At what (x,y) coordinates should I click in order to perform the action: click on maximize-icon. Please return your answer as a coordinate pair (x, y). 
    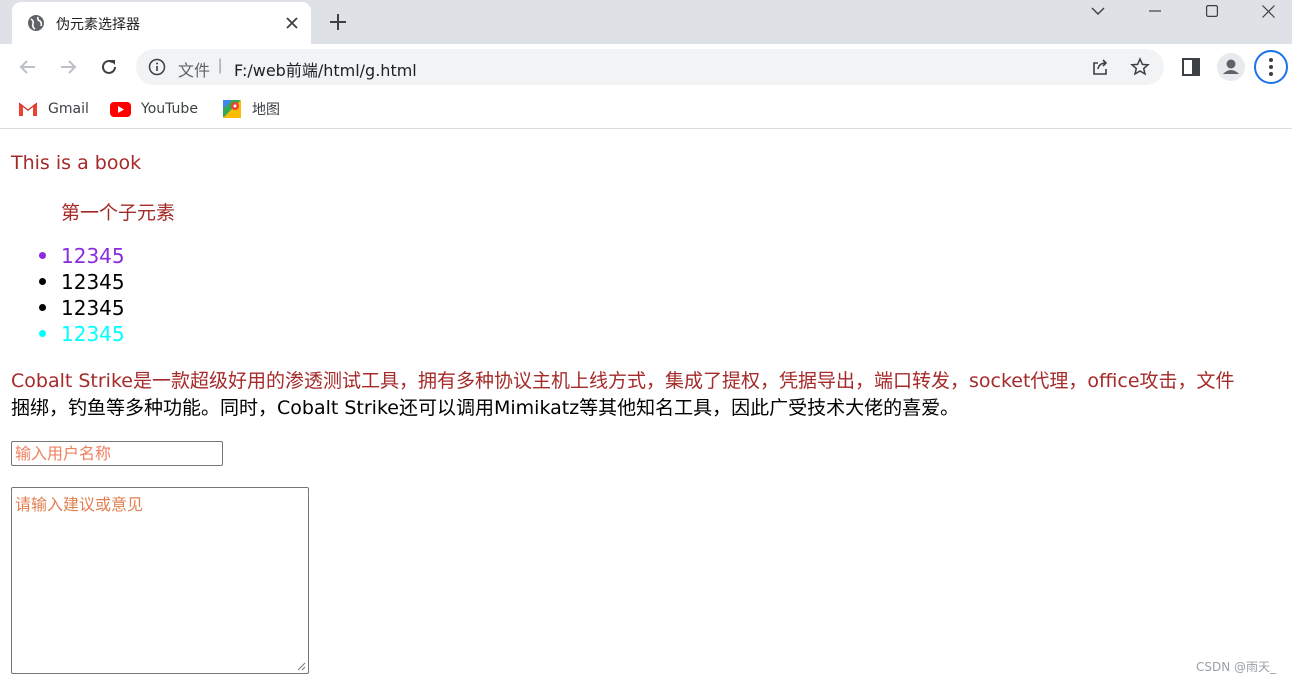
    Looking at the image, I should click on (1212, 11).